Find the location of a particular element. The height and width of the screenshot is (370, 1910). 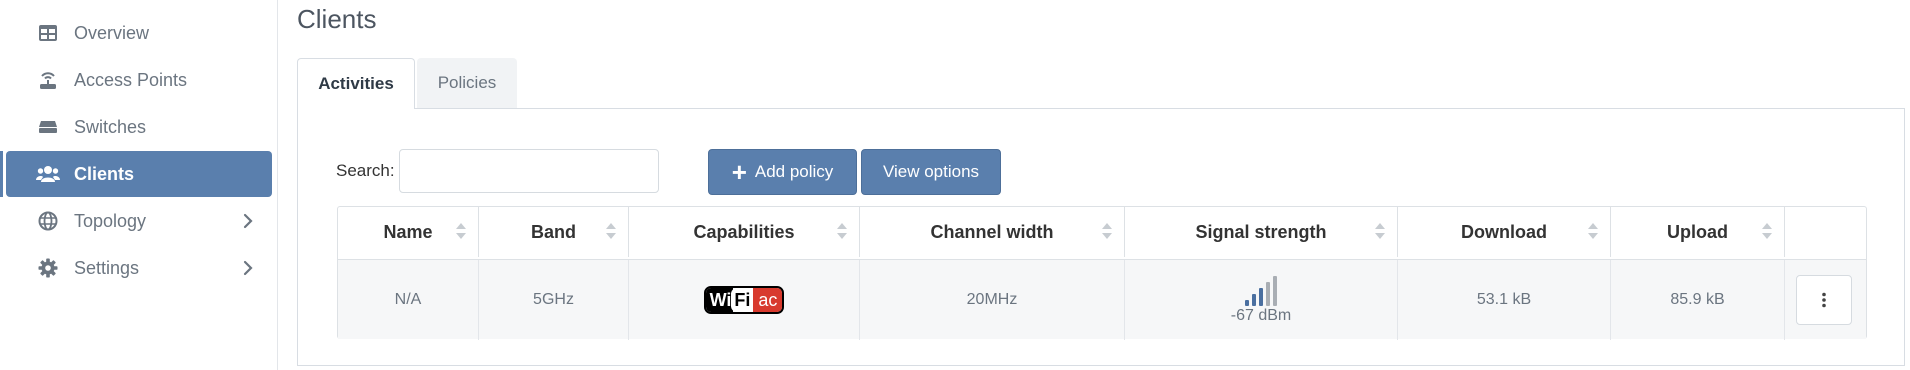

column-header-label: Capabilities is located at coordinates (744, 231).